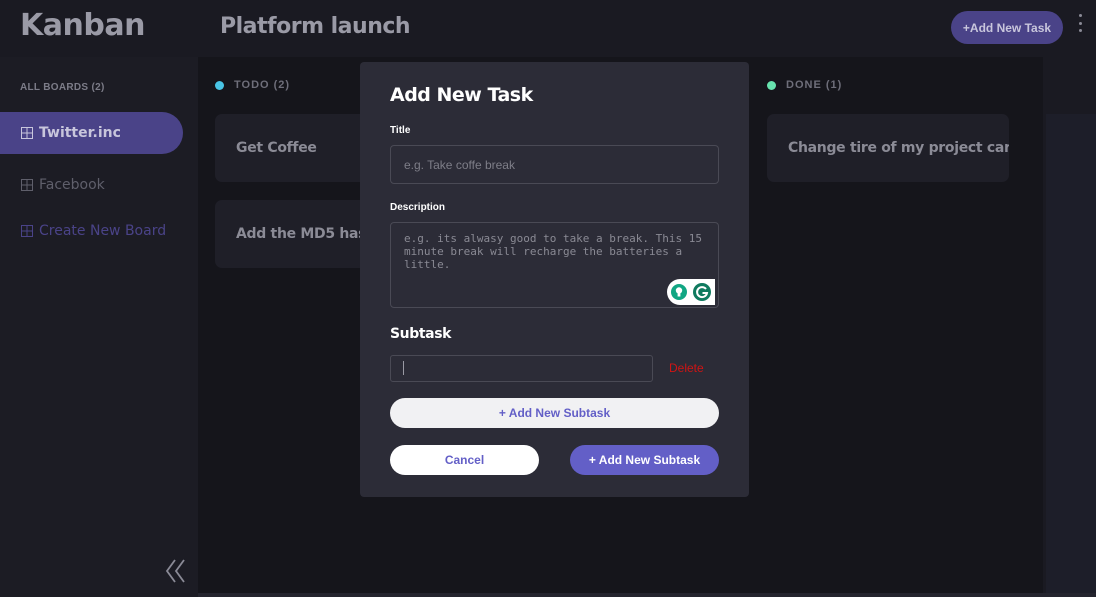 This screenshot has height=597, width=1096. I want to click on add-new-subtask-button: + Add New Subtask, so click(554, 413).